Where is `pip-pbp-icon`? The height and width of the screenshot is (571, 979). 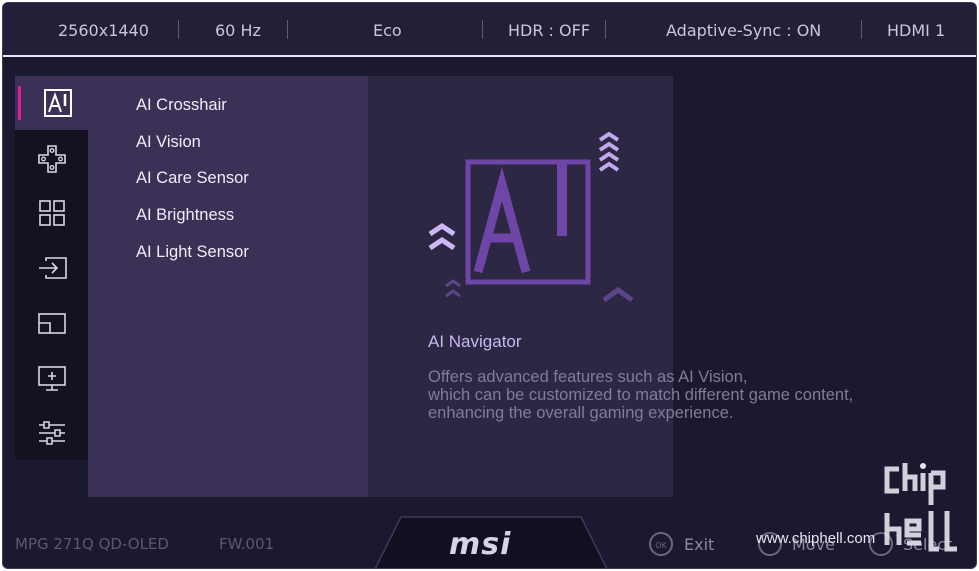 pip-pbp-icon is located at coordinates (51, 323).